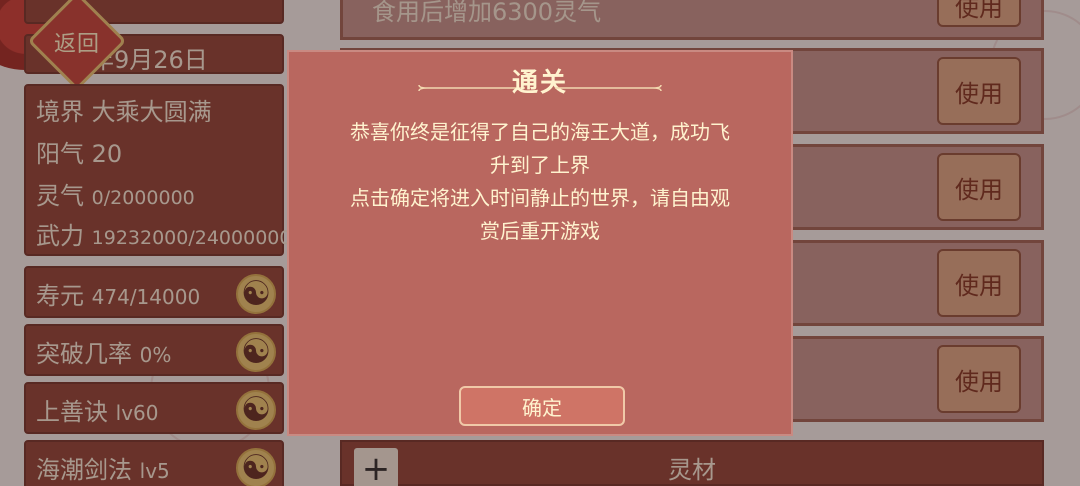 The image size is (1080, 486). I want to click on dialog-title: 通关, so click(539, 83).